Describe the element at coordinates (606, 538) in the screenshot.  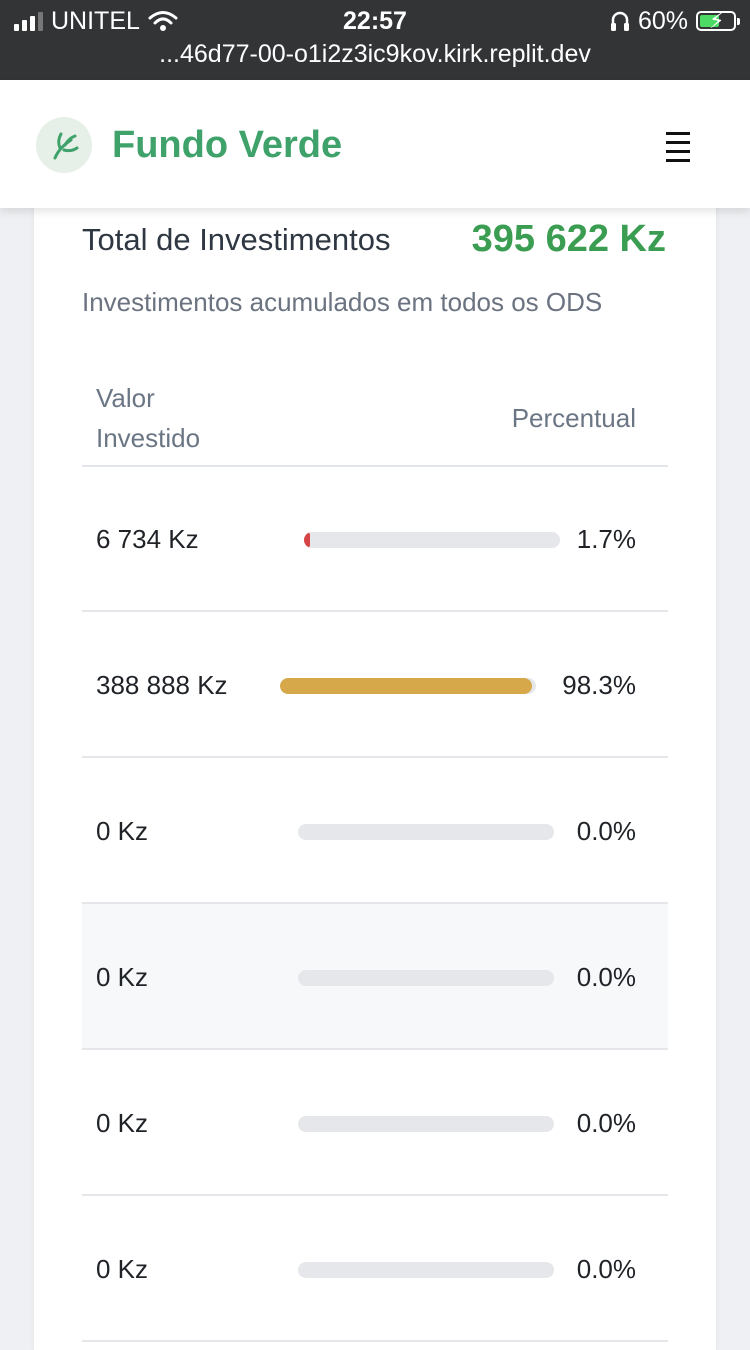
I see `row-percent: 1.7%` at that location.